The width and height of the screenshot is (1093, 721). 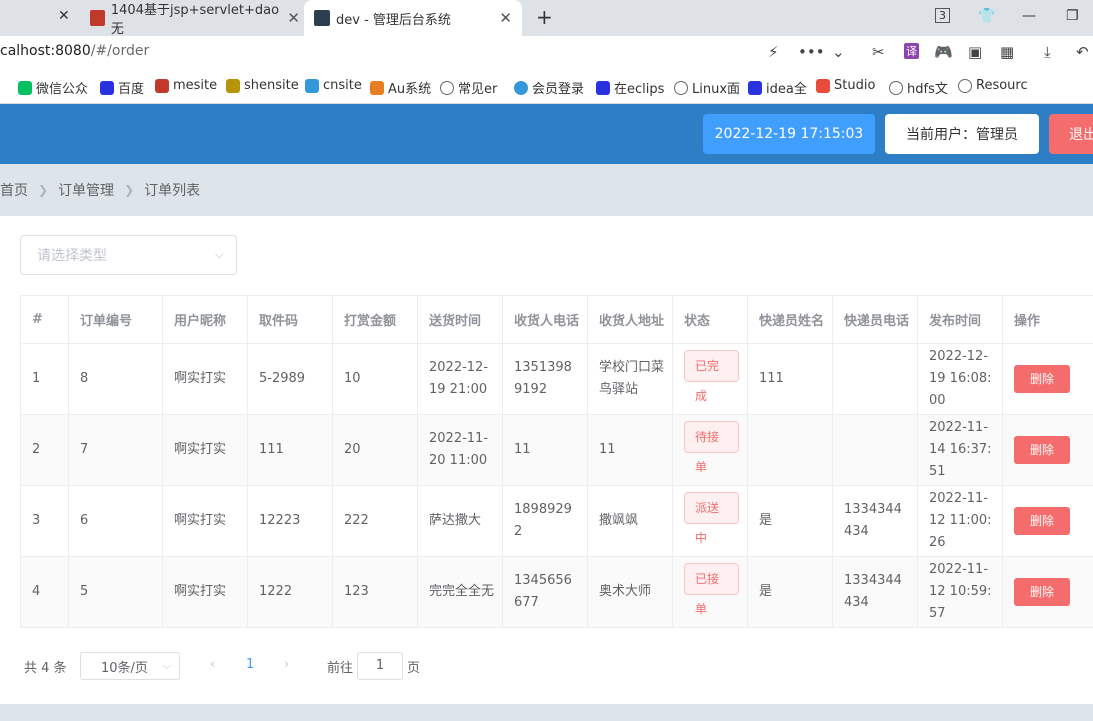 What do you see at coordinates (630, 450) in the screenshot?
I see `cell-address: 11` at bounding box center [630, 450].